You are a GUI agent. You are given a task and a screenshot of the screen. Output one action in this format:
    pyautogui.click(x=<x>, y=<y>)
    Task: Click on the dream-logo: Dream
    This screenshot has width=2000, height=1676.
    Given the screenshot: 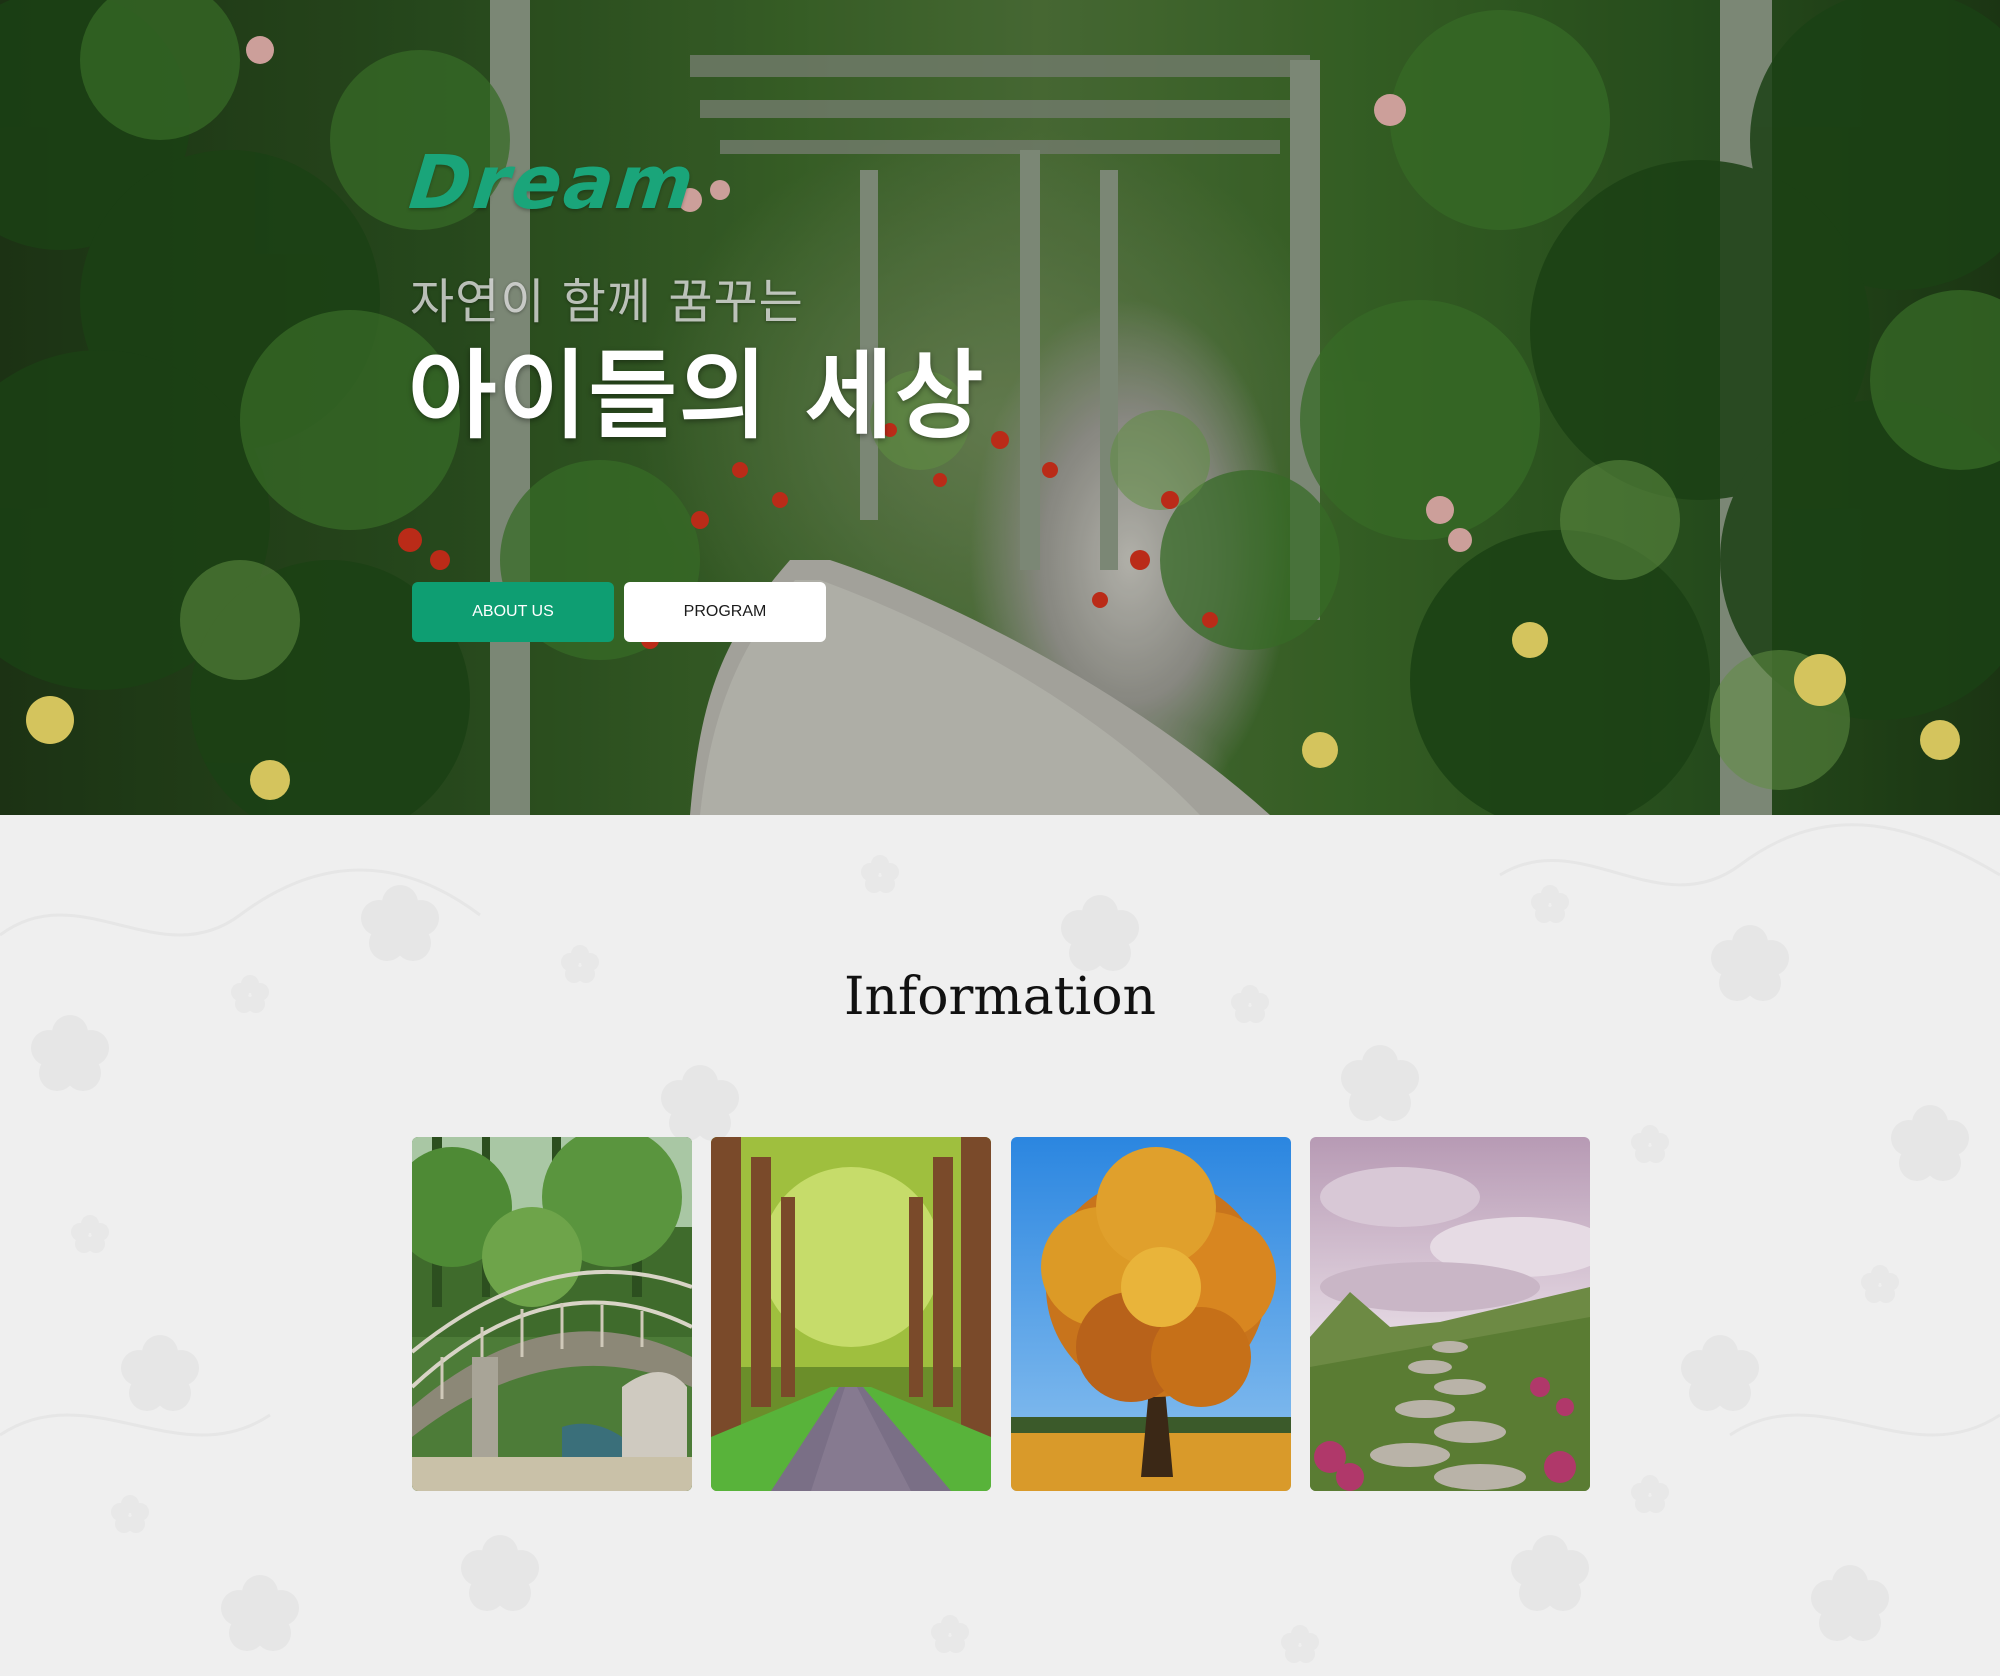 What is the action you would take?
    pyautogui.click(x=552, y=183)
    